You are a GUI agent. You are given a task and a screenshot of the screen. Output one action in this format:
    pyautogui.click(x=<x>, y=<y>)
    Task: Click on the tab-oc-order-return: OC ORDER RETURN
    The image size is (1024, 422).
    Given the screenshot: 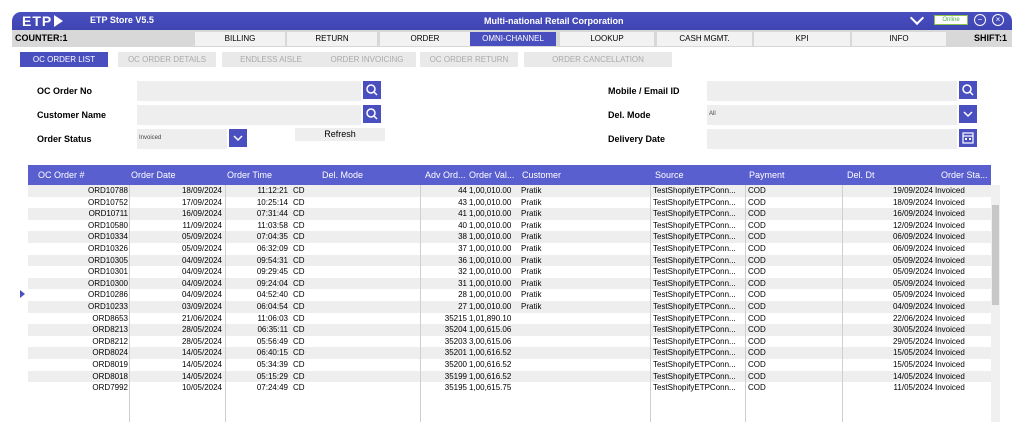 What is the action you would take?
    pyautogui.click(x=469, y=59)
    